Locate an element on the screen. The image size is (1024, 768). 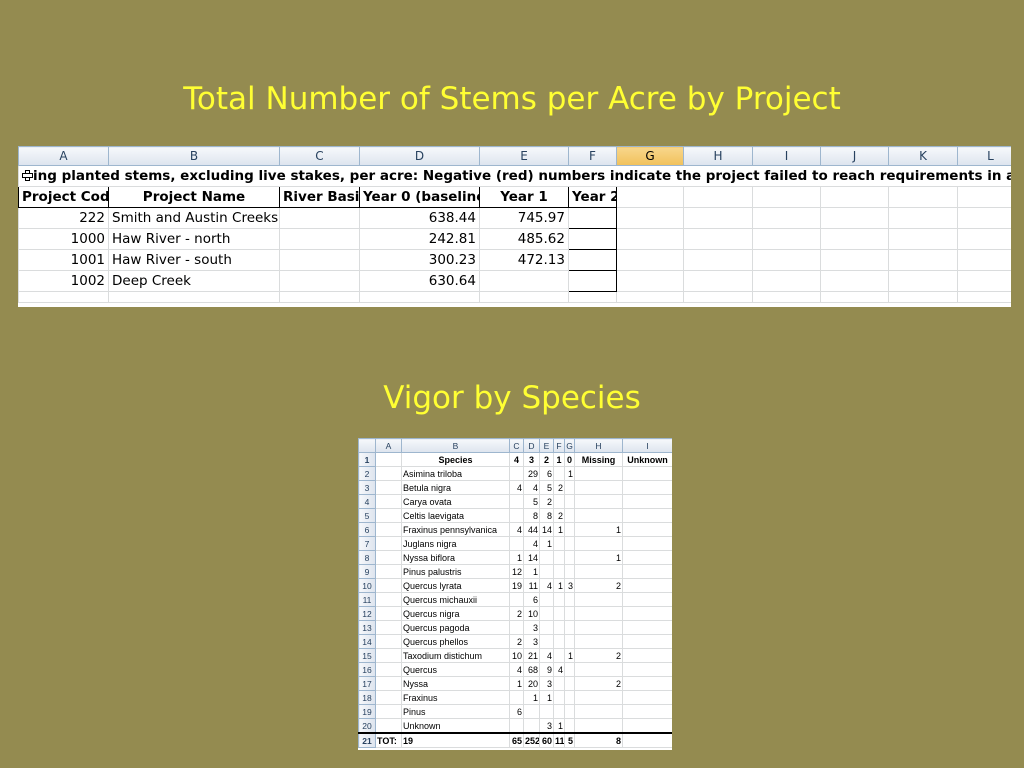
species-cell: Nyssa is located at coordinates (455, 683).